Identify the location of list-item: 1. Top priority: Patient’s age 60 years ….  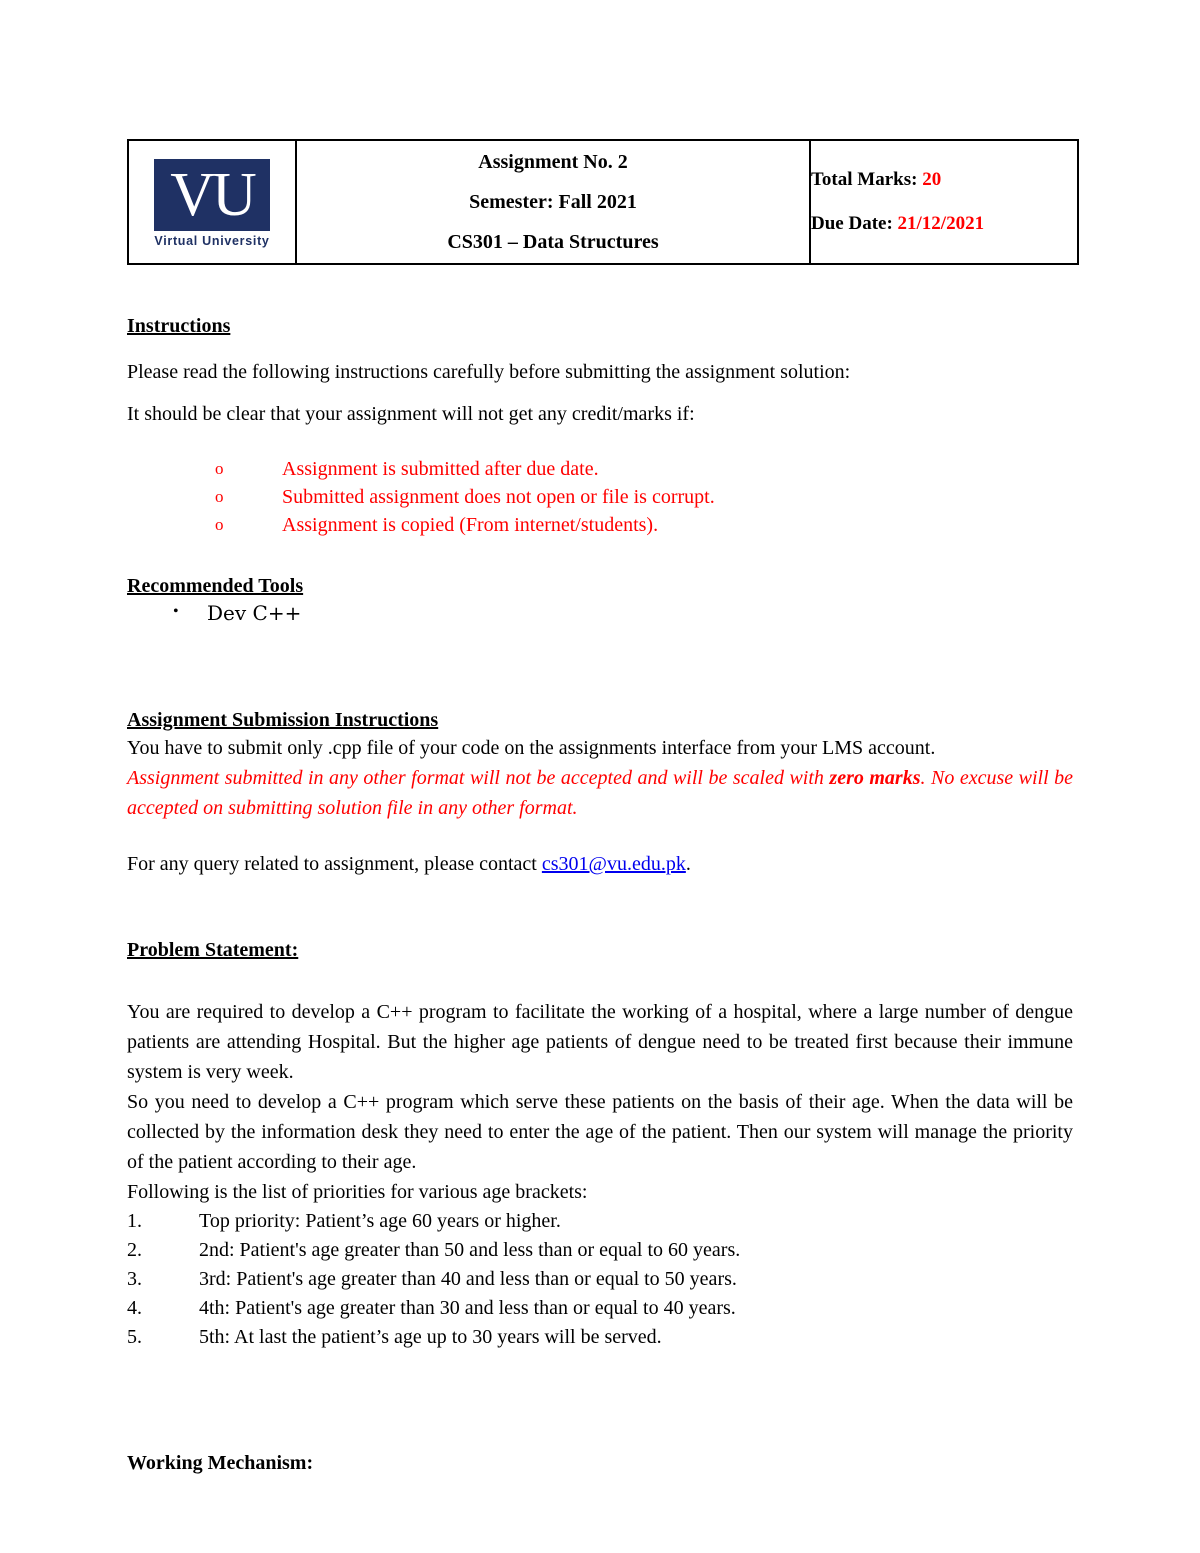
(600, 1221).